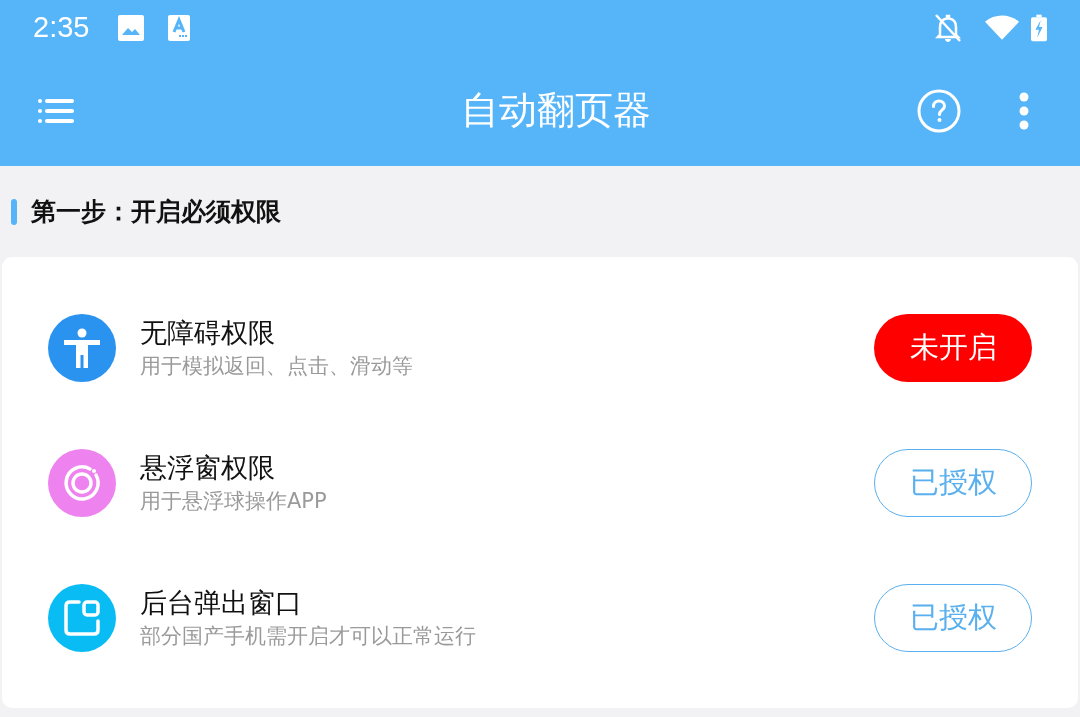 The width and height of the screenshot is (1080, 717). Describe the element at coordinates (948, 27) in the screenshot. I see `bell-off-icon` at that location.